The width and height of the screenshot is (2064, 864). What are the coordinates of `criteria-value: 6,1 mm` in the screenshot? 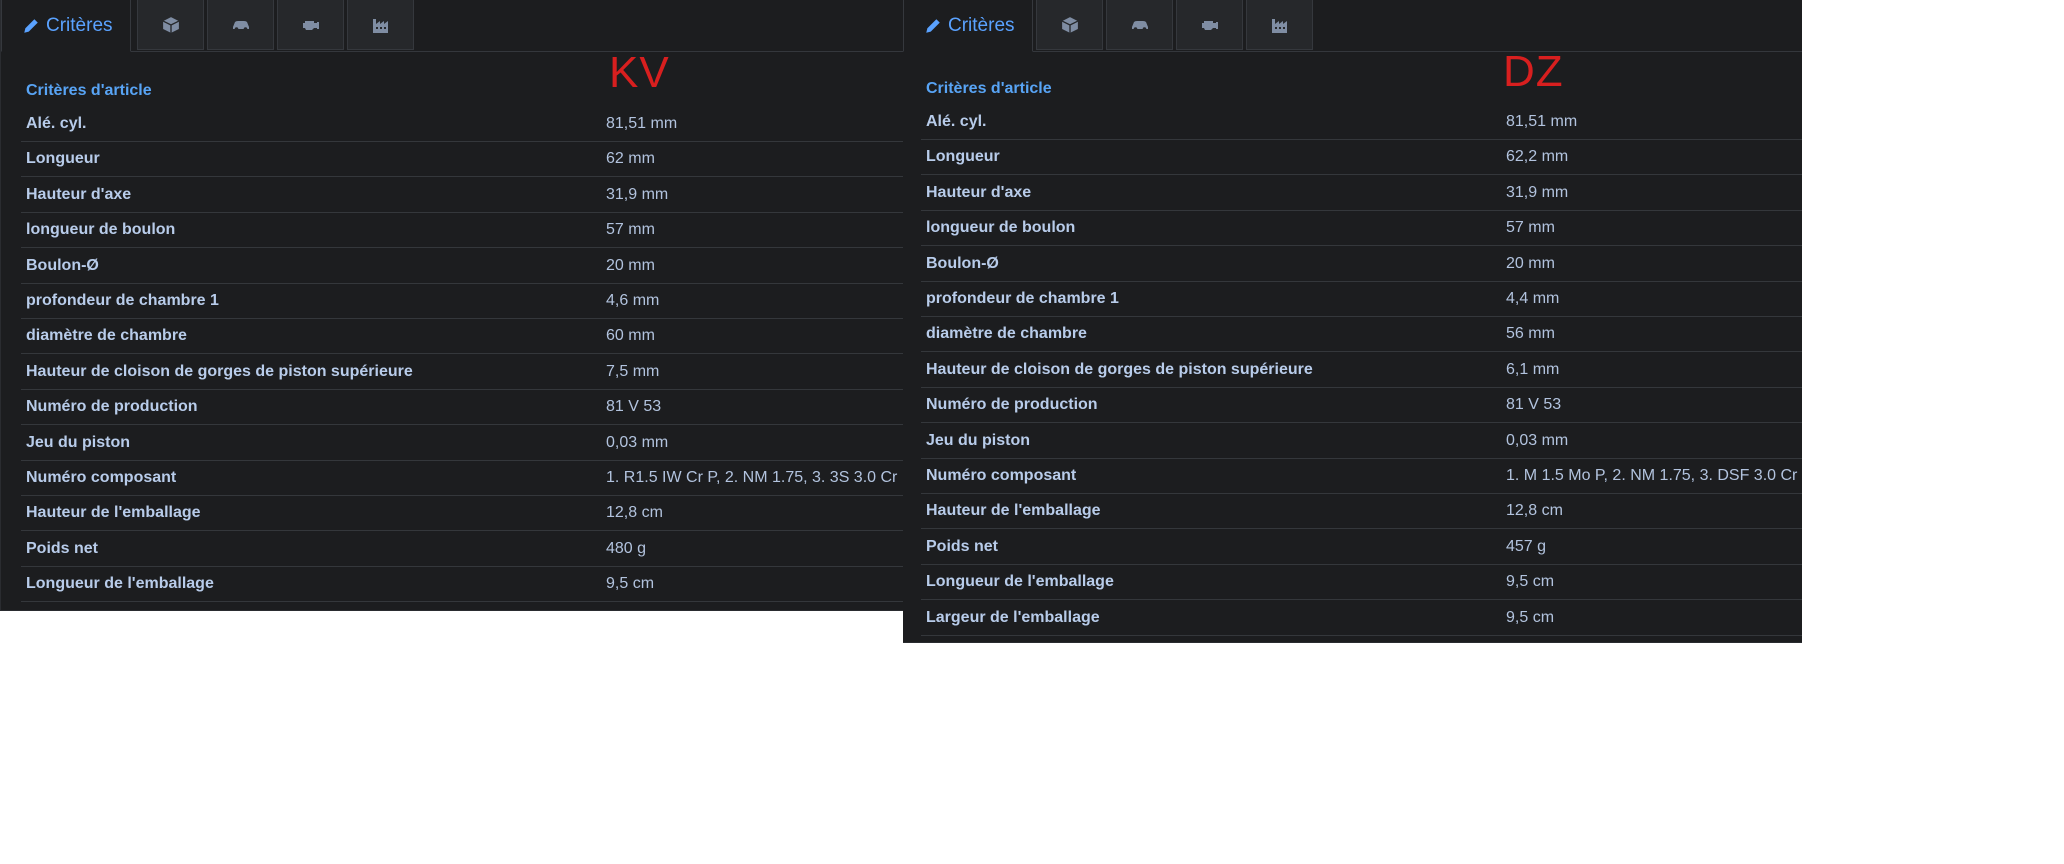 It's located at (1533, 369).